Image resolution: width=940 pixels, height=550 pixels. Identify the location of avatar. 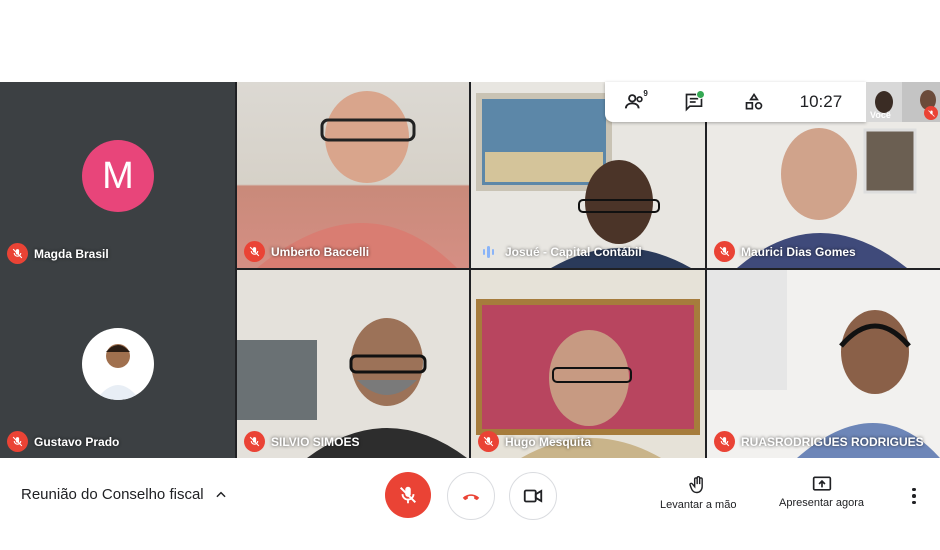
(118, 364).